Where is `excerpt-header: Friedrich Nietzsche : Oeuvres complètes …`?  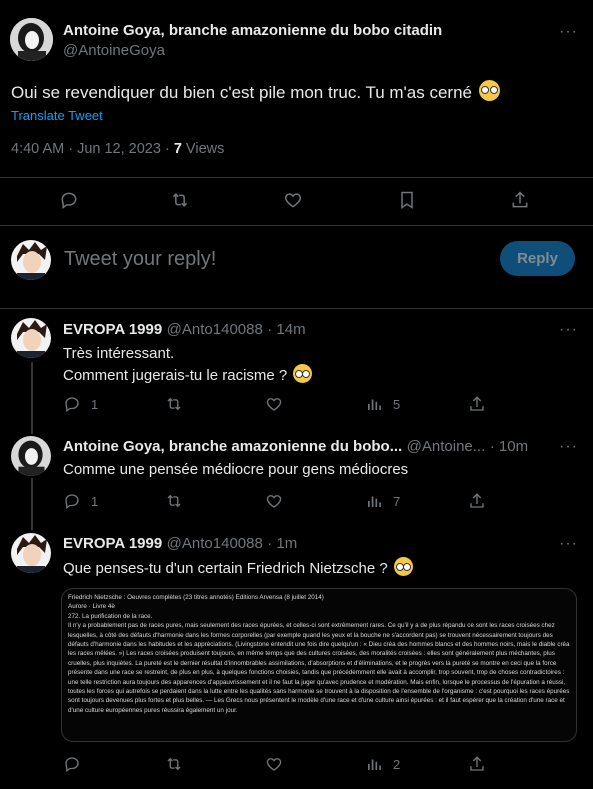
excerpt-header: Friedrich Nietzsche : Oeuvres complètes … is located at coordinates (196, 597).